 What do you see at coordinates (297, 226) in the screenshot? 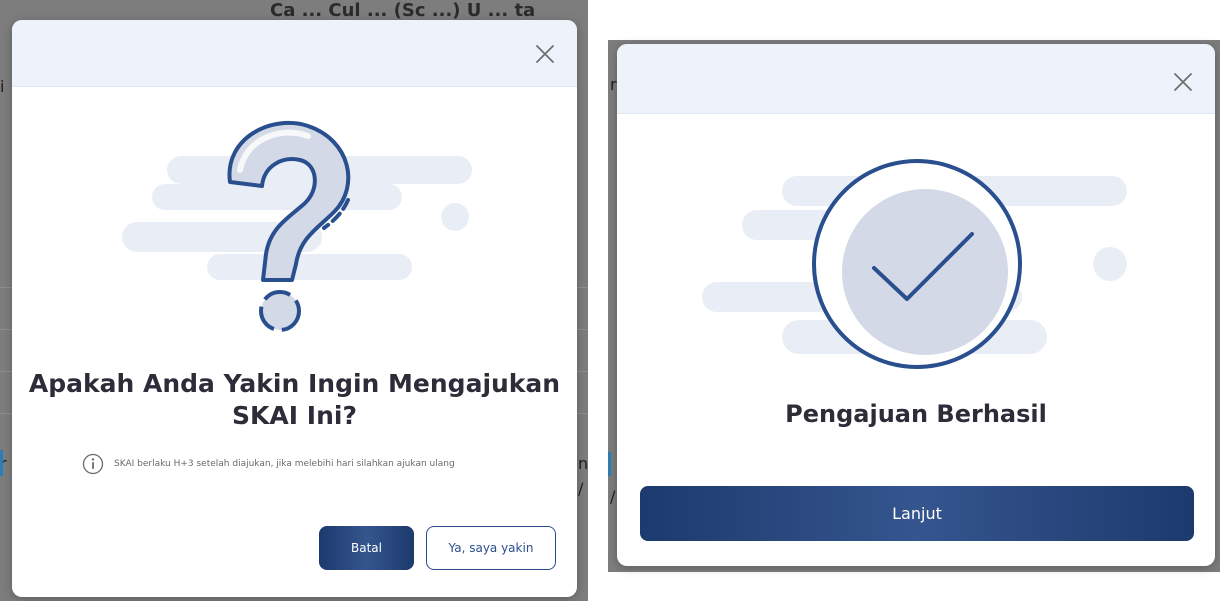
I see `question-illustration-icon` at bounding box center [297, 226].